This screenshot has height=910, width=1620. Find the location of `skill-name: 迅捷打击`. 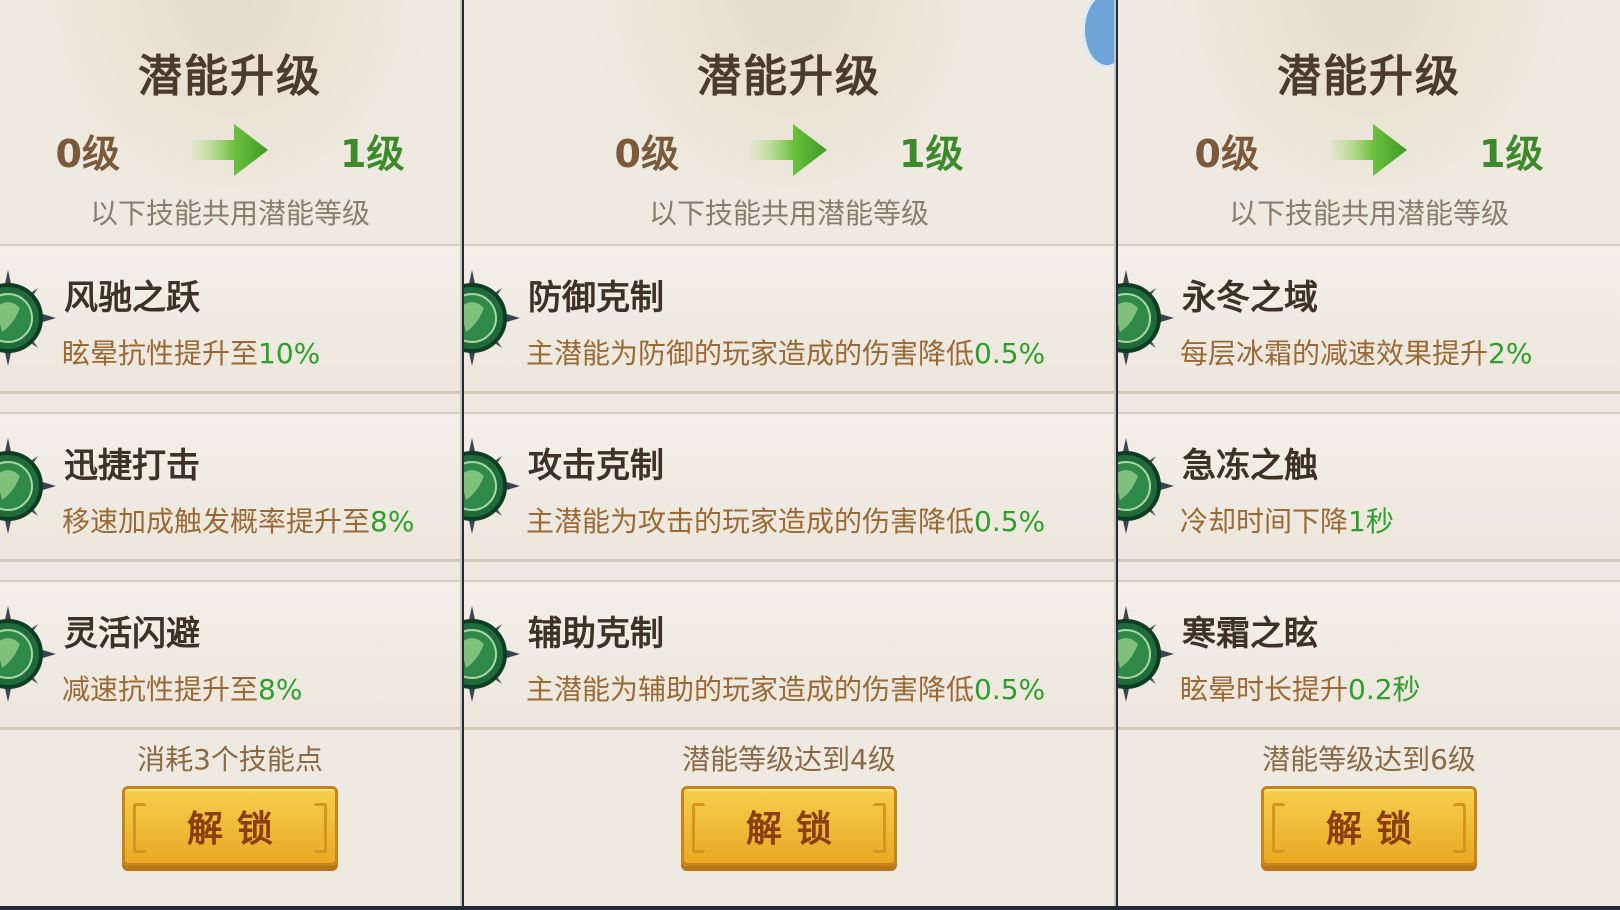

skill-name: 迅捷打击 is located at coordinates (132, 466).